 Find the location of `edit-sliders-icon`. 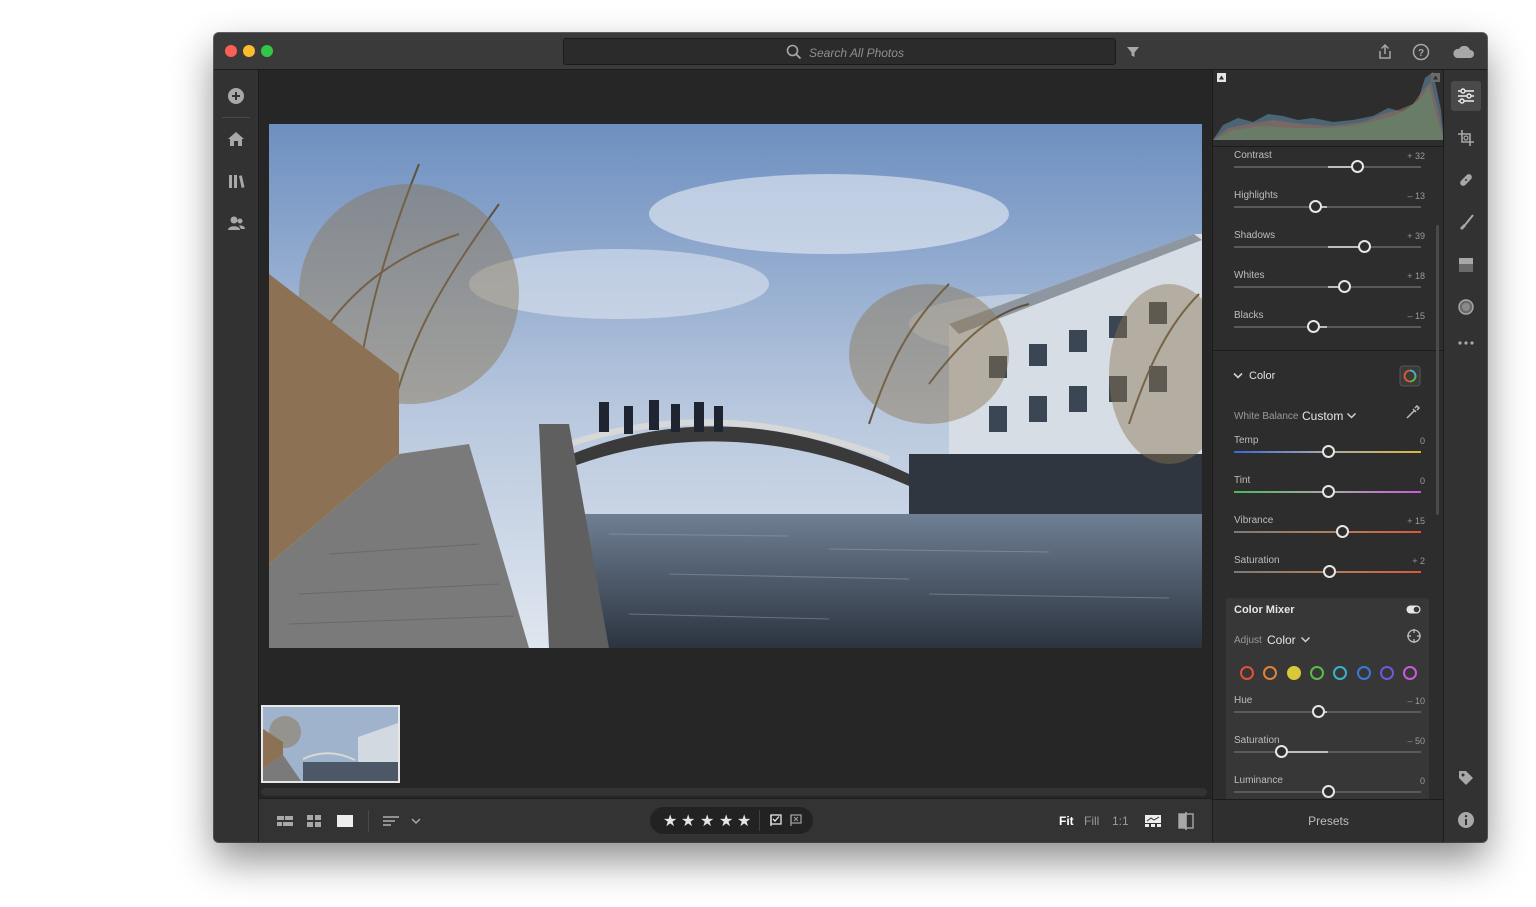

edit-sliders-icon is located at coordinates (1466, 96).